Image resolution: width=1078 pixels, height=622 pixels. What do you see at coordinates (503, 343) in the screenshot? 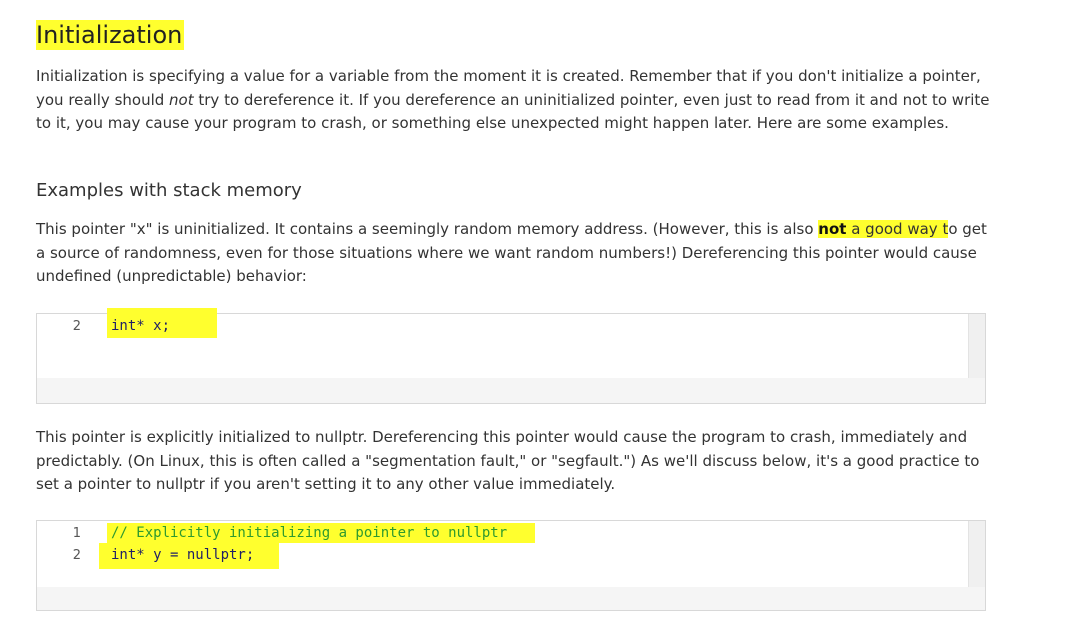
I see `code-editor-area: 2 int* x;` at bounding box center [503, 343].